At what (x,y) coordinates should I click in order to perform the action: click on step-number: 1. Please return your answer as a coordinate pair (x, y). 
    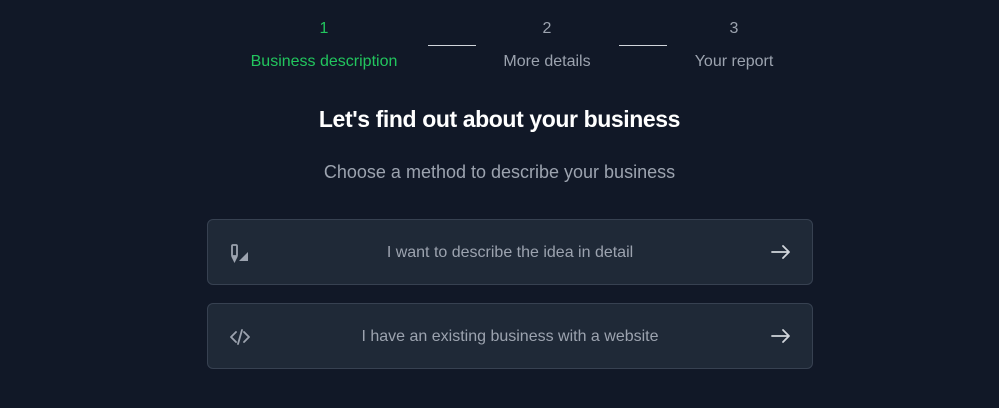
    Looking at the image, I should click on (324, 28).